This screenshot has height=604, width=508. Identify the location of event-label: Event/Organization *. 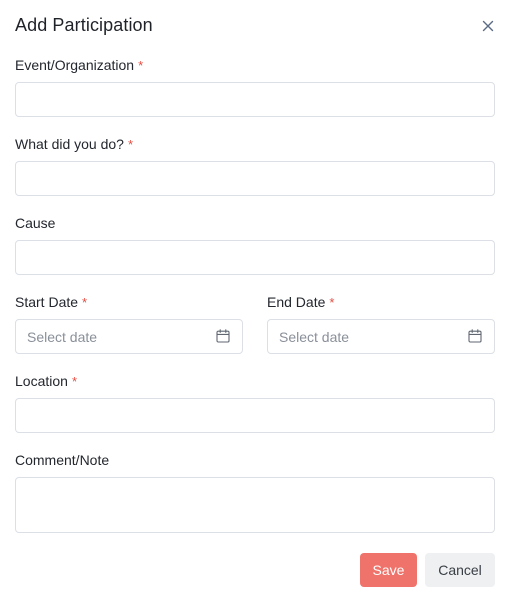
(79, 65).